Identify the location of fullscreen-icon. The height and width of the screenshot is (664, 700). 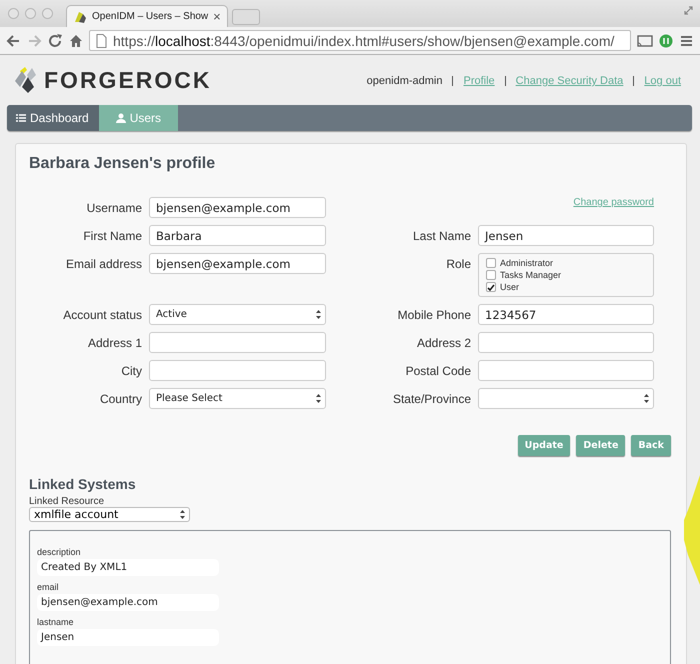
(688, 10).